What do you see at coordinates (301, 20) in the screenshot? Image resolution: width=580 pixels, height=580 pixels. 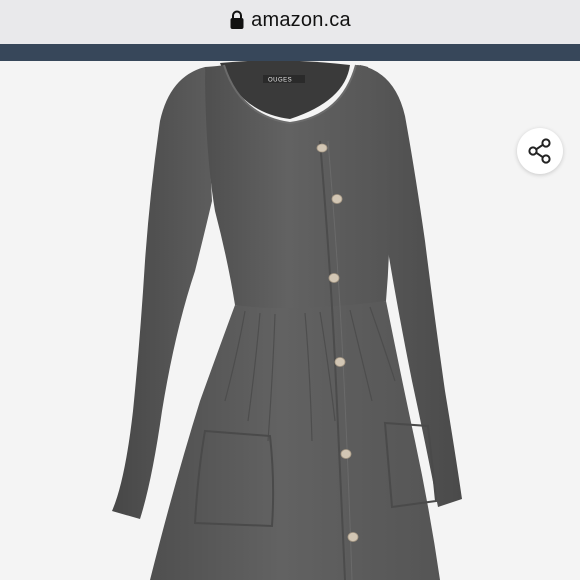 I see `url-text: amazon.ca` at bounding box center [301, 20].